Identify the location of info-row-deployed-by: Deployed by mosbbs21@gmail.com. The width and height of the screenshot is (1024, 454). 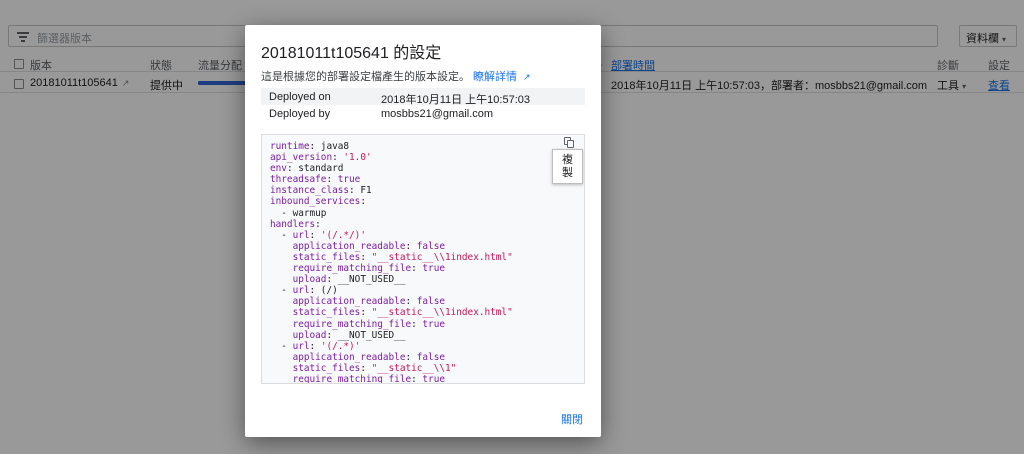
(423, 113).